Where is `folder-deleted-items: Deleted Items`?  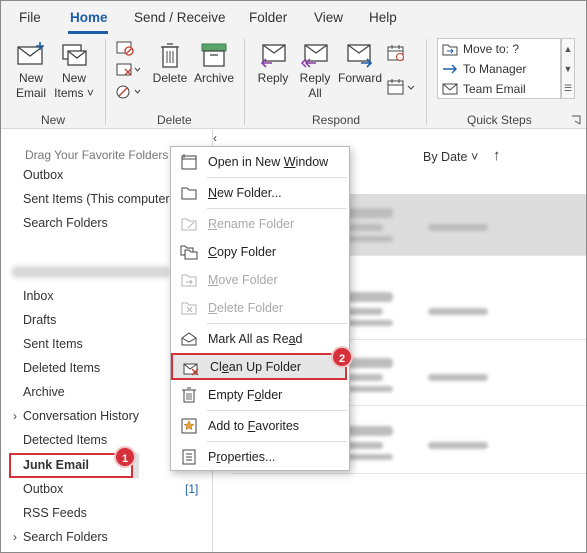
folder-deleted-items: Deleted Items is located at coordinates (61, 368).